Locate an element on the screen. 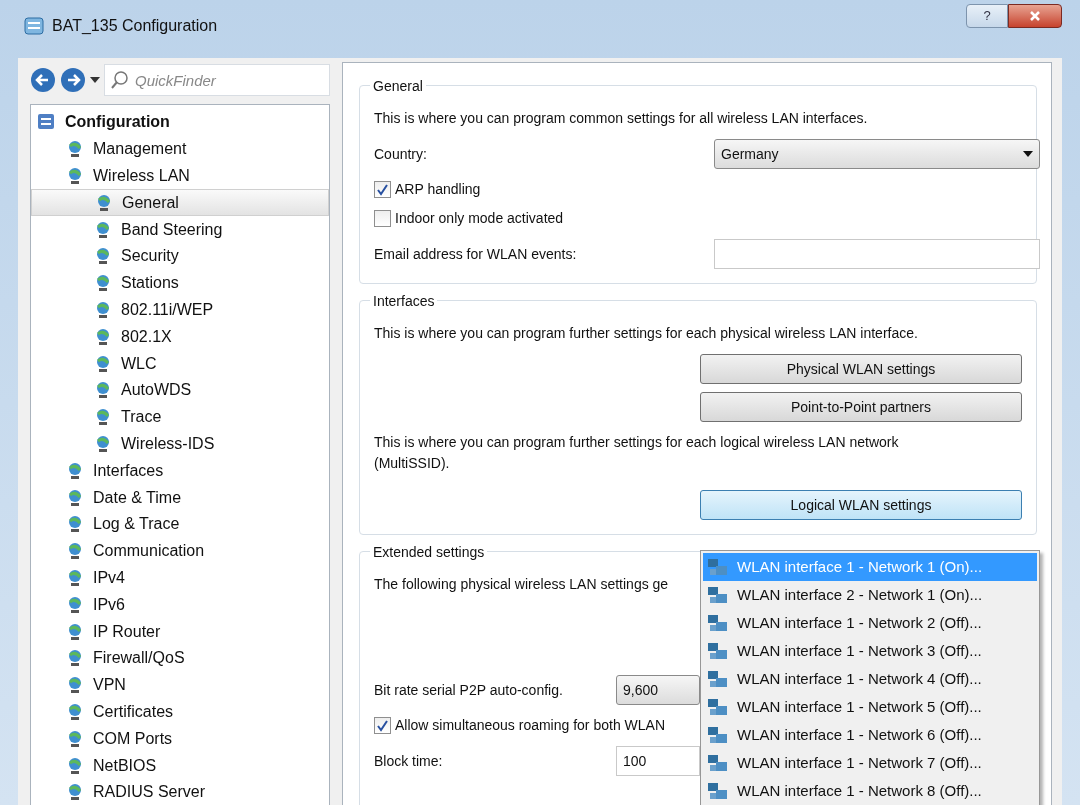 Image resolution: width=1080 pixels, height=805 pixels. tree-item: RADIUS Server is located at coordinates (180, 791).